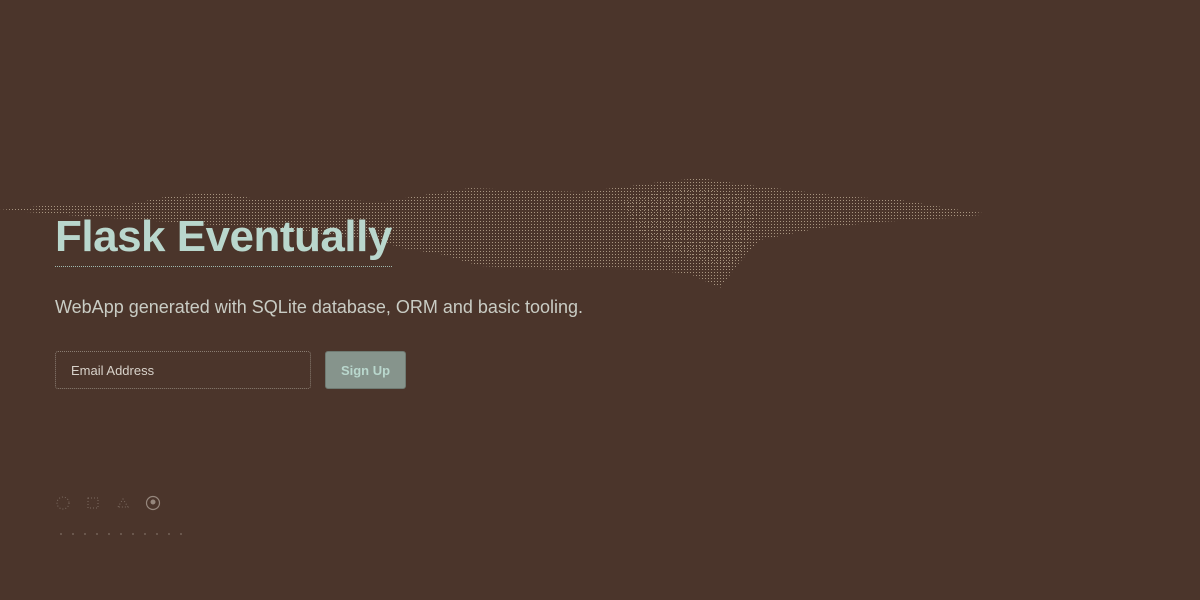 The height and width of the screenshot is (600, 1200). What do you see at coordinates (319, 370) in the screenshot?
I see `signup-form: Sign Up` at bounding box center [319, 370].